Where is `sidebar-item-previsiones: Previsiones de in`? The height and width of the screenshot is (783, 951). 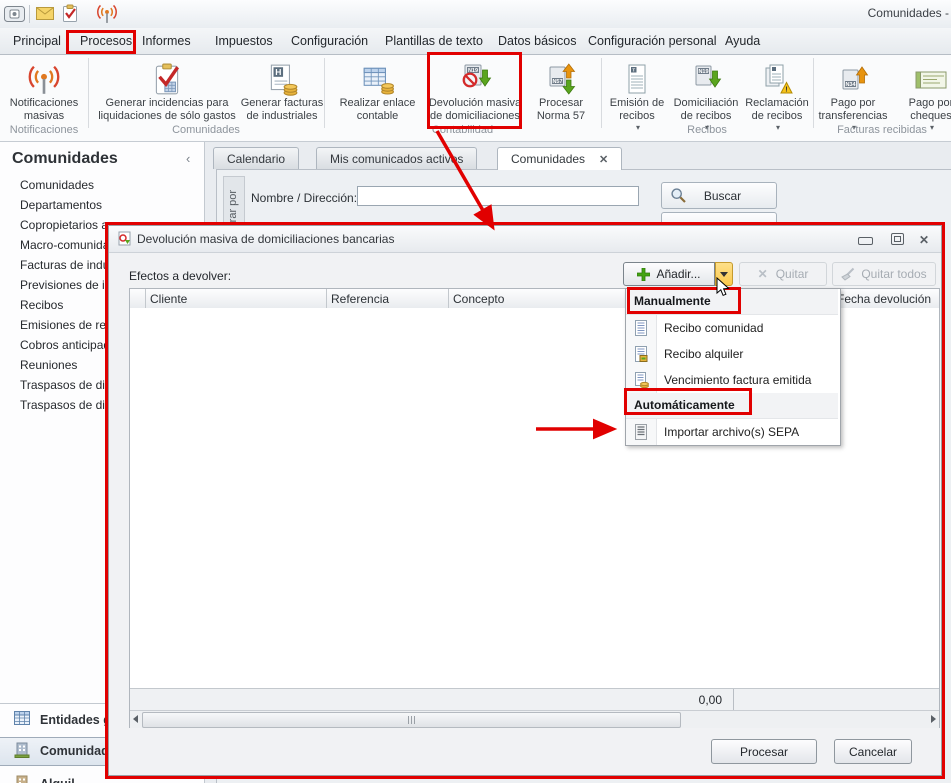
sidebar-item-previsiones: Previsiones de in is located at coordinates (65, 285).